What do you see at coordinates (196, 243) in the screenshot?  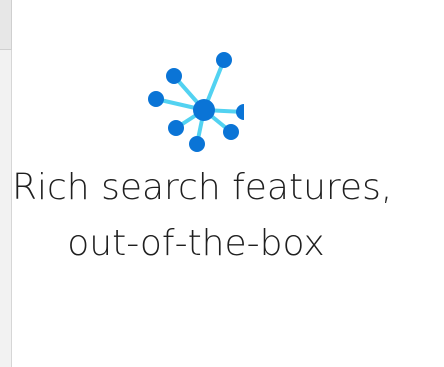 I see `feature-title-line-2: out-of-the-box` at bounding box center [196, 243].